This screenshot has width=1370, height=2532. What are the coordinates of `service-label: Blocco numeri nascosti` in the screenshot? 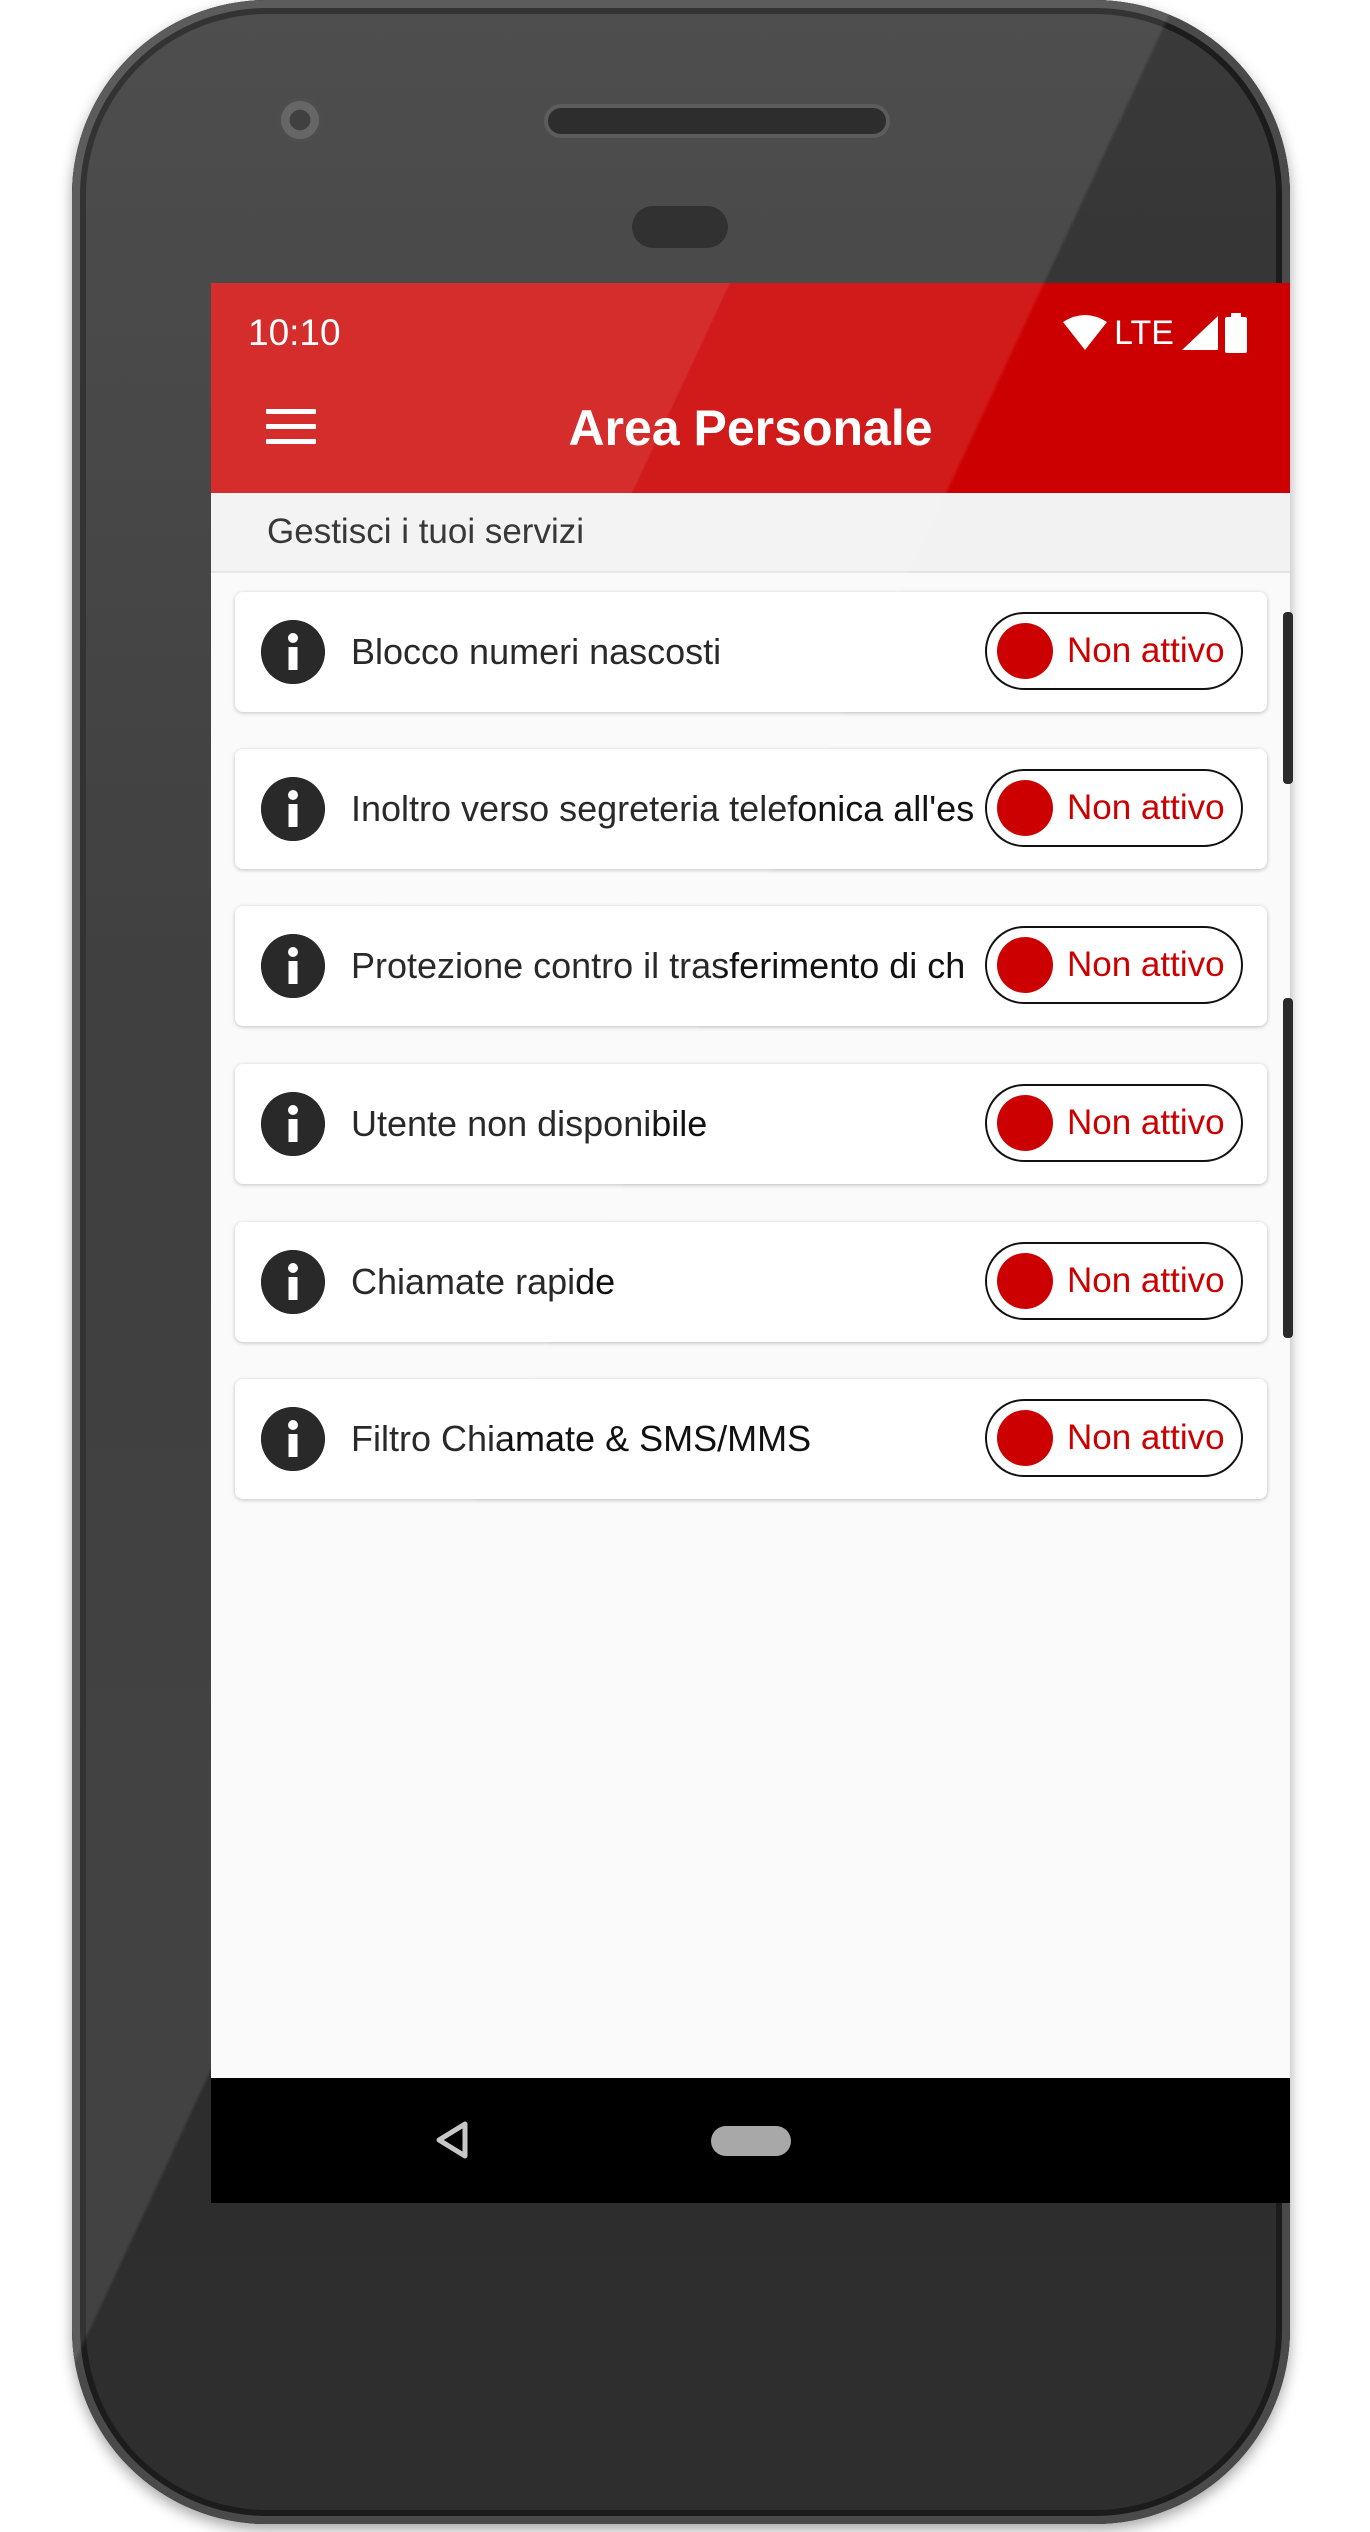 It's located at (536, 651).